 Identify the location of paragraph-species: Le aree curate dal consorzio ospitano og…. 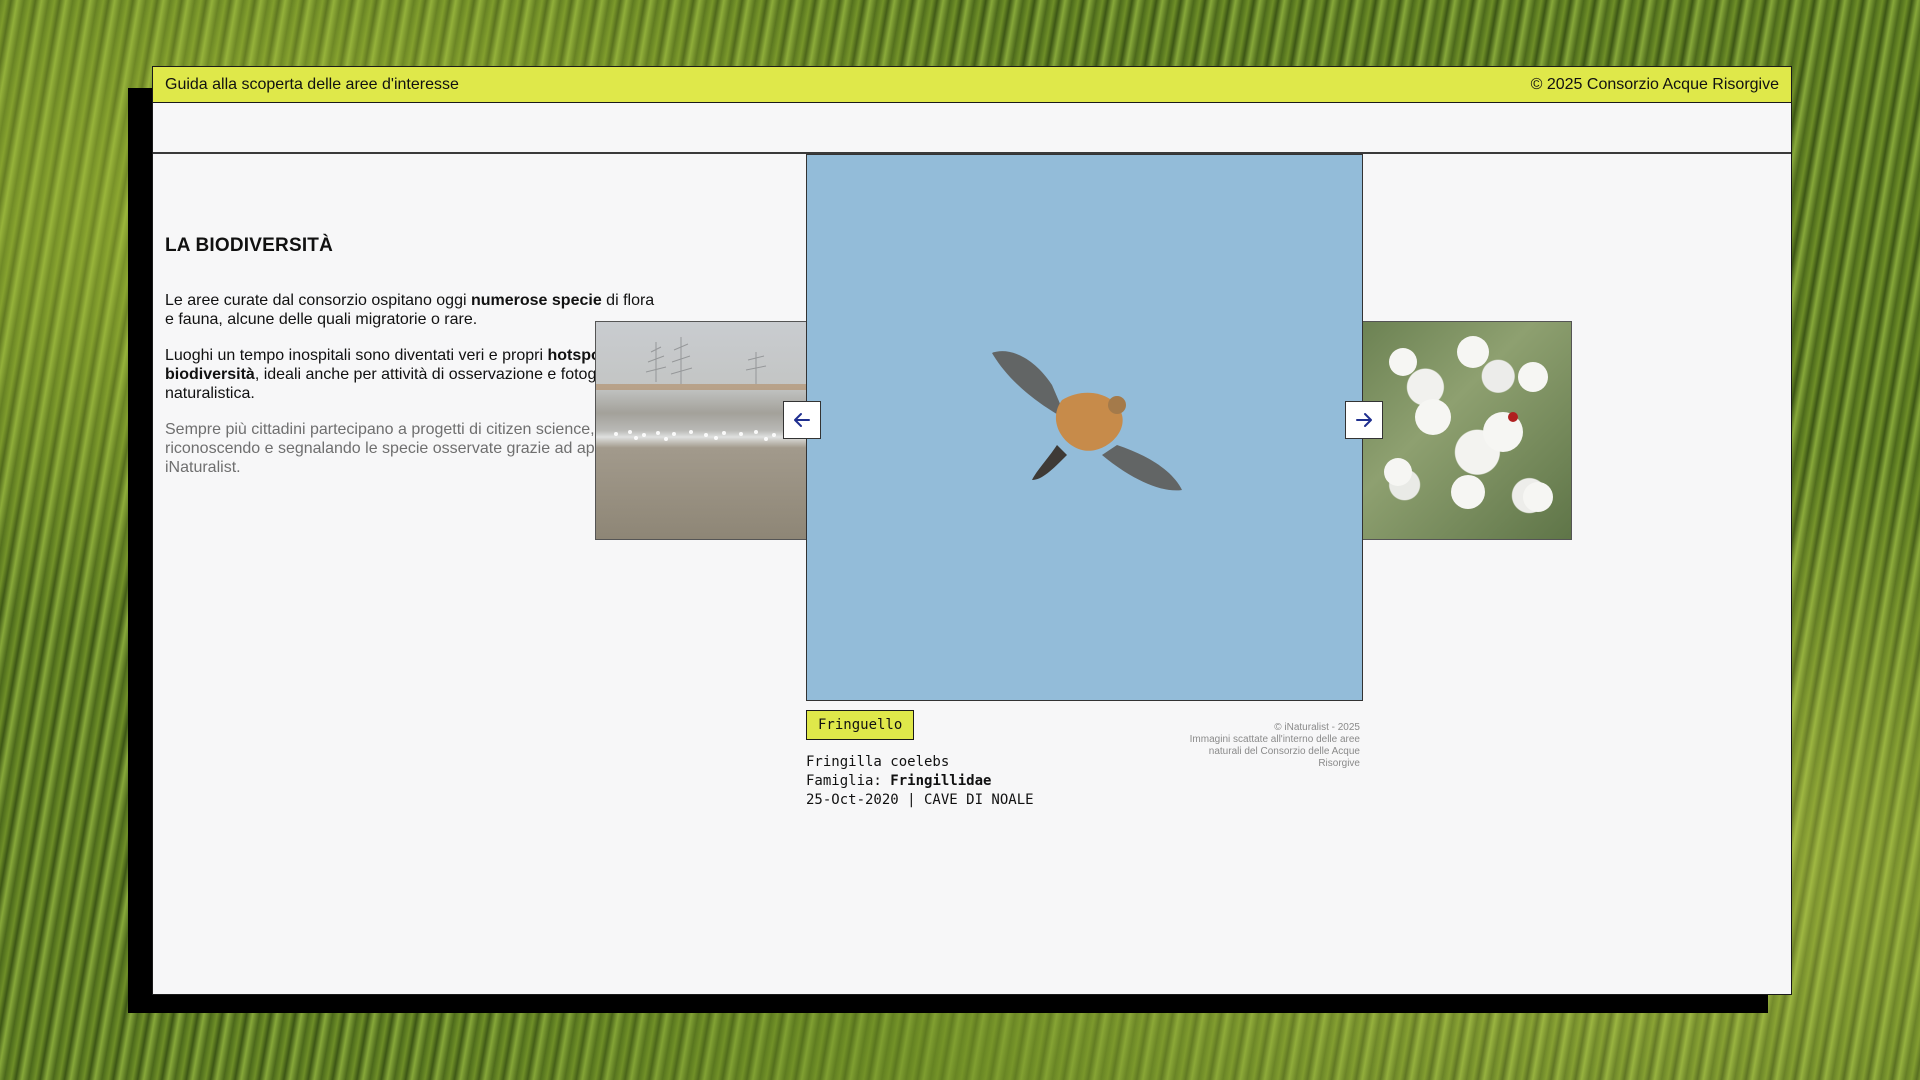
(410, 310).